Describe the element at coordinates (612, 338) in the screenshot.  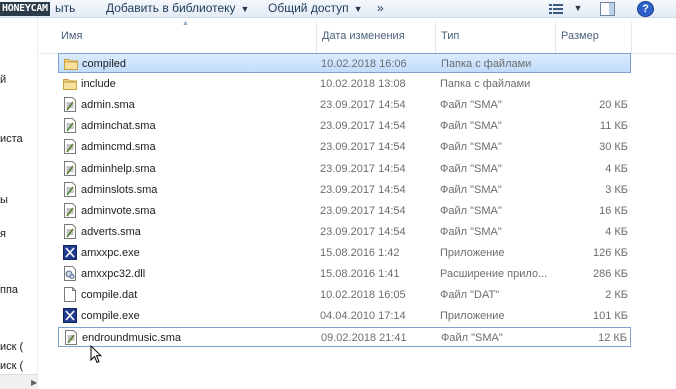
I see `file-size: 12 КБ` at that location.